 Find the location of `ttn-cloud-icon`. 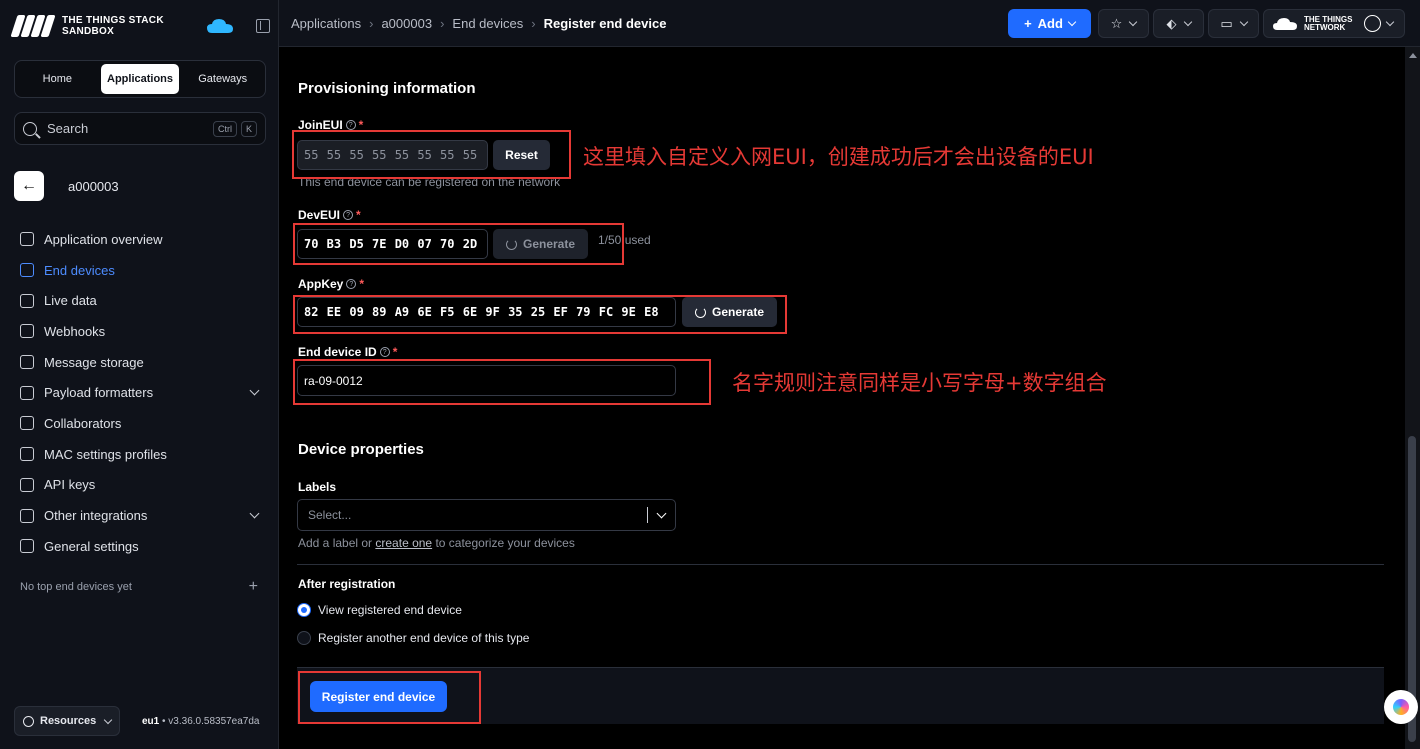

ttn-cloud-icon is located at coordinates (1285, 23).